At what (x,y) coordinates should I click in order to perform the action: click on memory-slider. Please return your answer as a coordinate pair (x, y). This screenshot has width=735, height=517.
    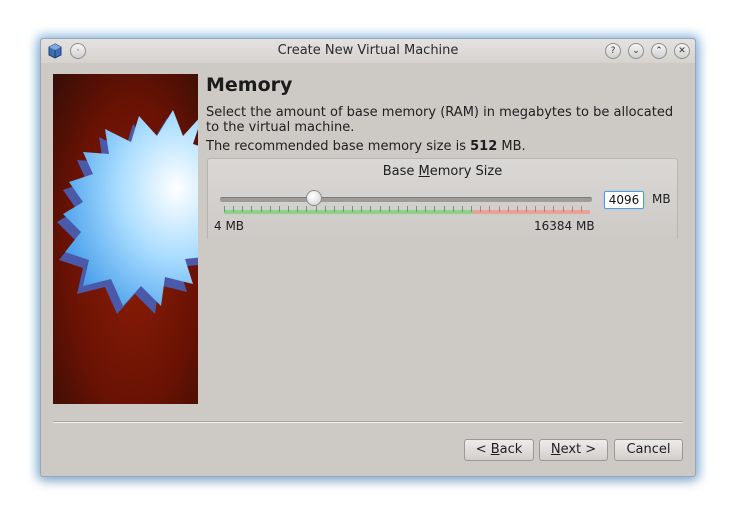
    Looking at the image, I should click on (406, 199).